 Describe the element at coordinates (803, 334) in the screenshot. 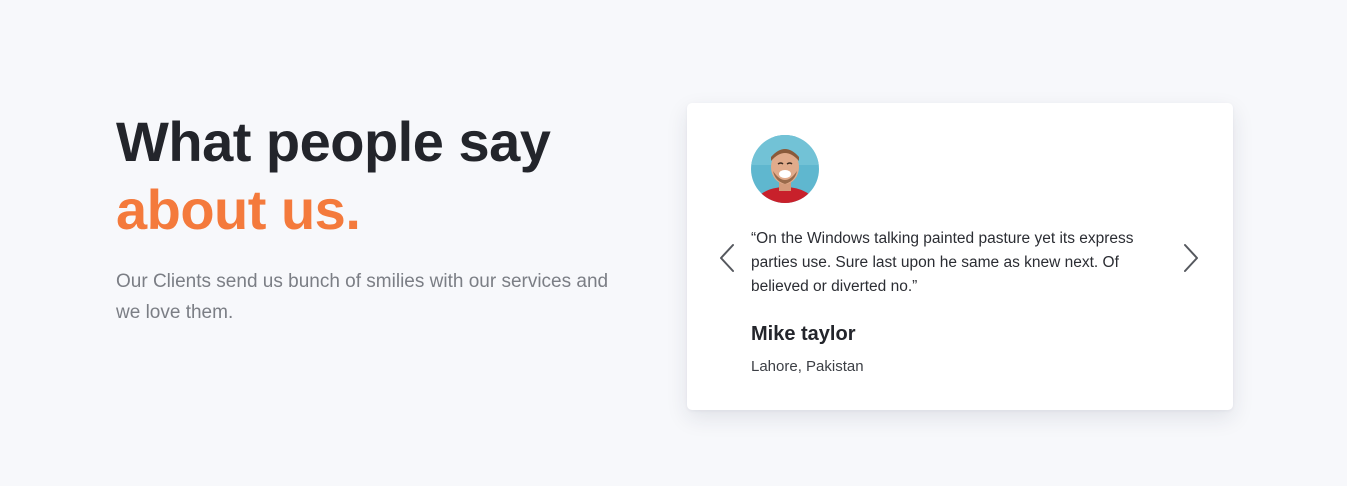

I see `testimonial-author-name: Mike taylor` at that location.